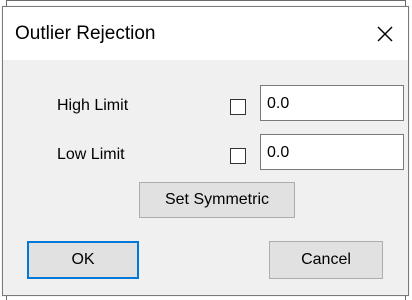 The width and height of the screenshot is (412, 300). Describe the element at coordinates (332, 152) in the screenshot. I see `low-limit-input` at that location.